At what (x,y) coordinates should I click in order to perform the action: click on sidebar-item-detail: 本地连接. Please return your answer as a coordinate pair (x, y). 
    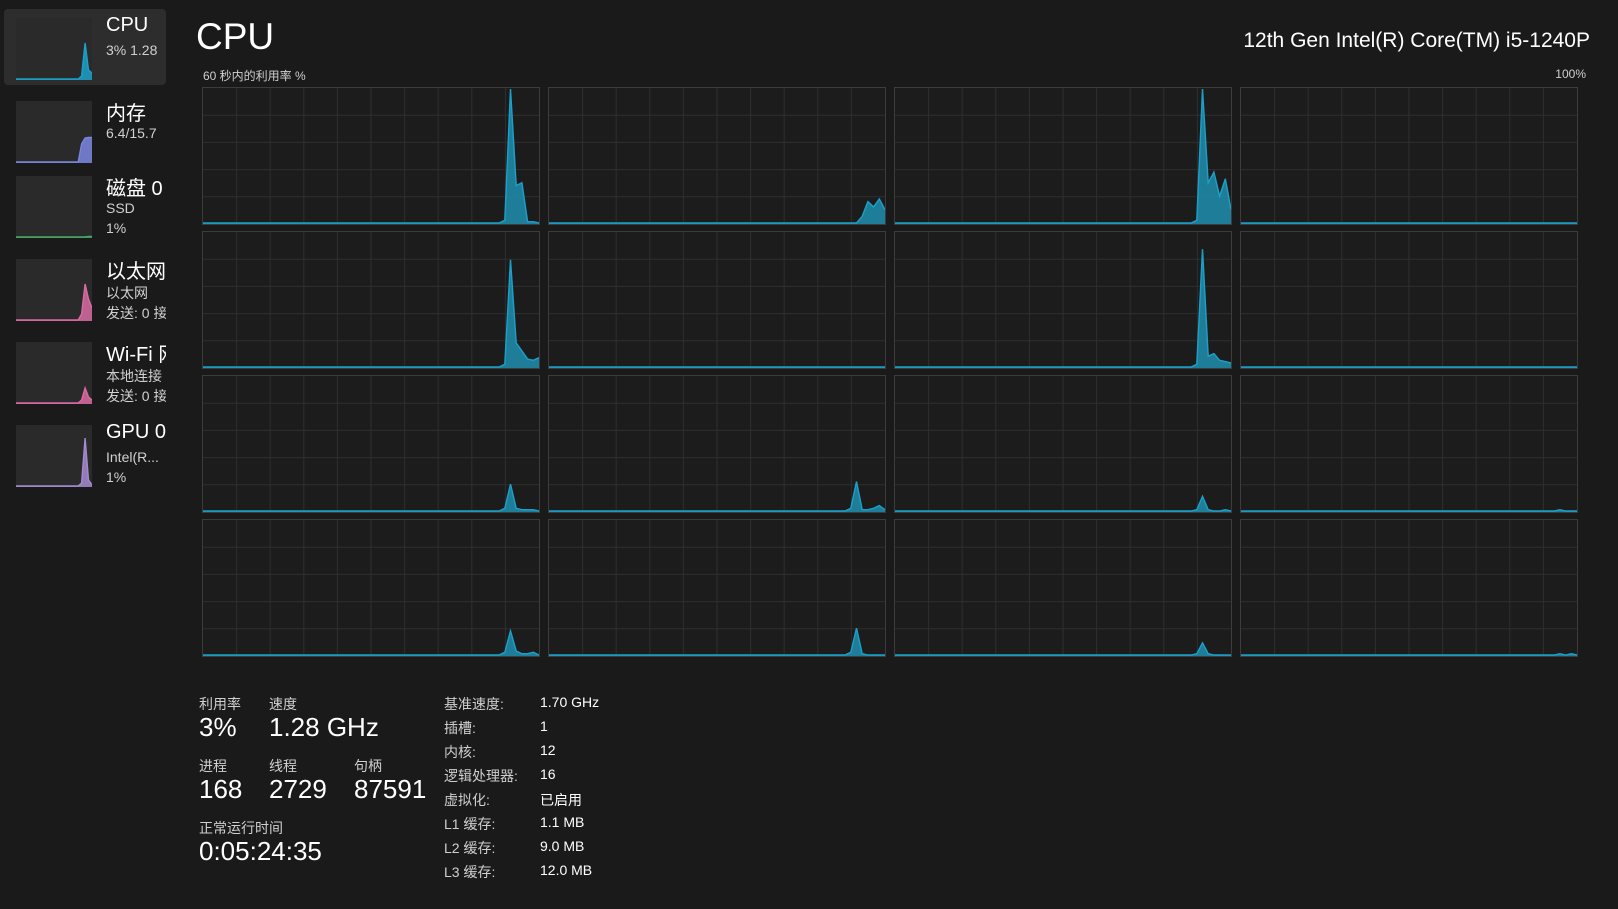
    Looking at the image, I should click on (134, 376).